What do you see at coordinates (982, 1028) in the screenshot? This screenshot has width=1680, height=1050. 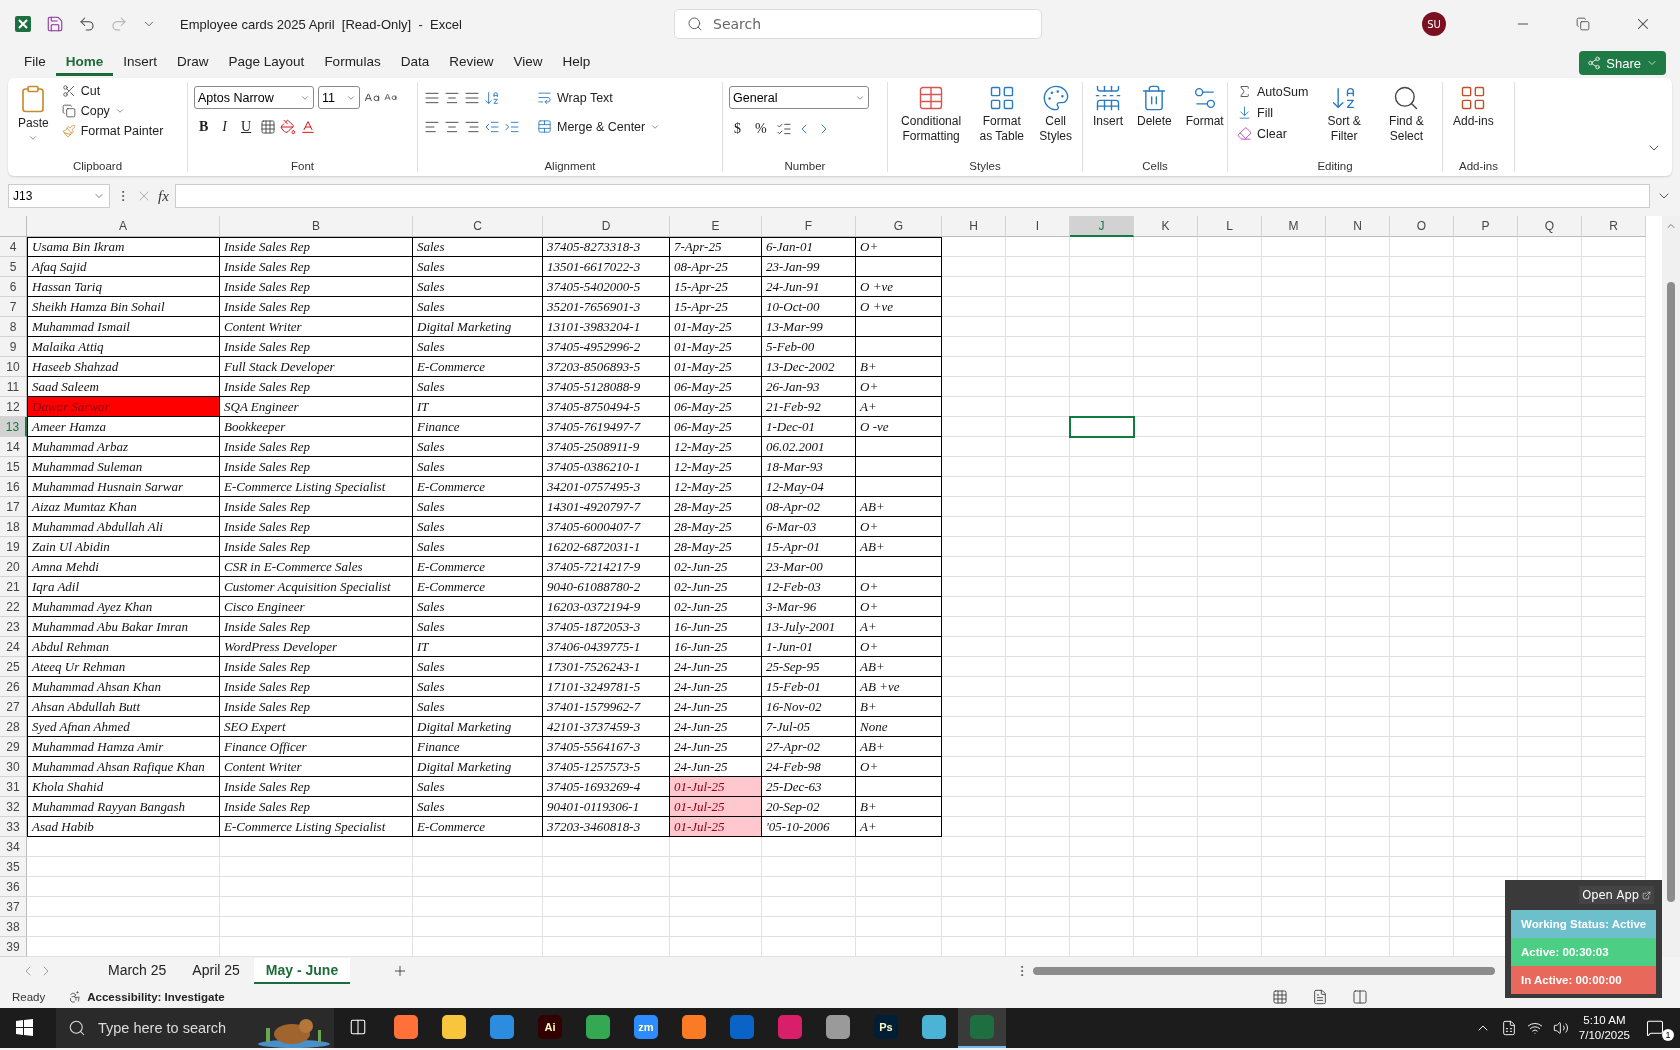 I see `taskbar-app` at bounding box center [982, 1028].